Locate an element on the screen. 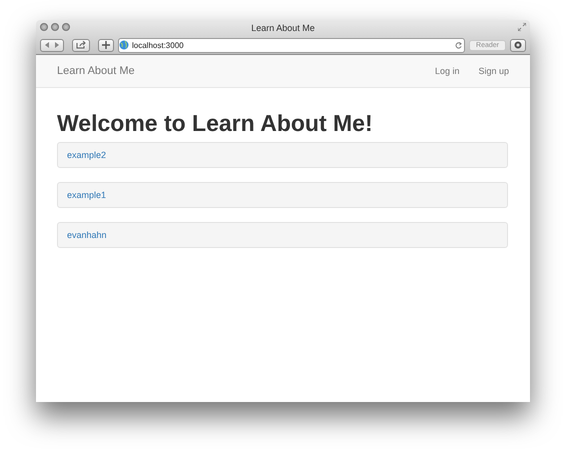 This screenshot has width=566, height=451. add-button is located at coordinates (106, 45).